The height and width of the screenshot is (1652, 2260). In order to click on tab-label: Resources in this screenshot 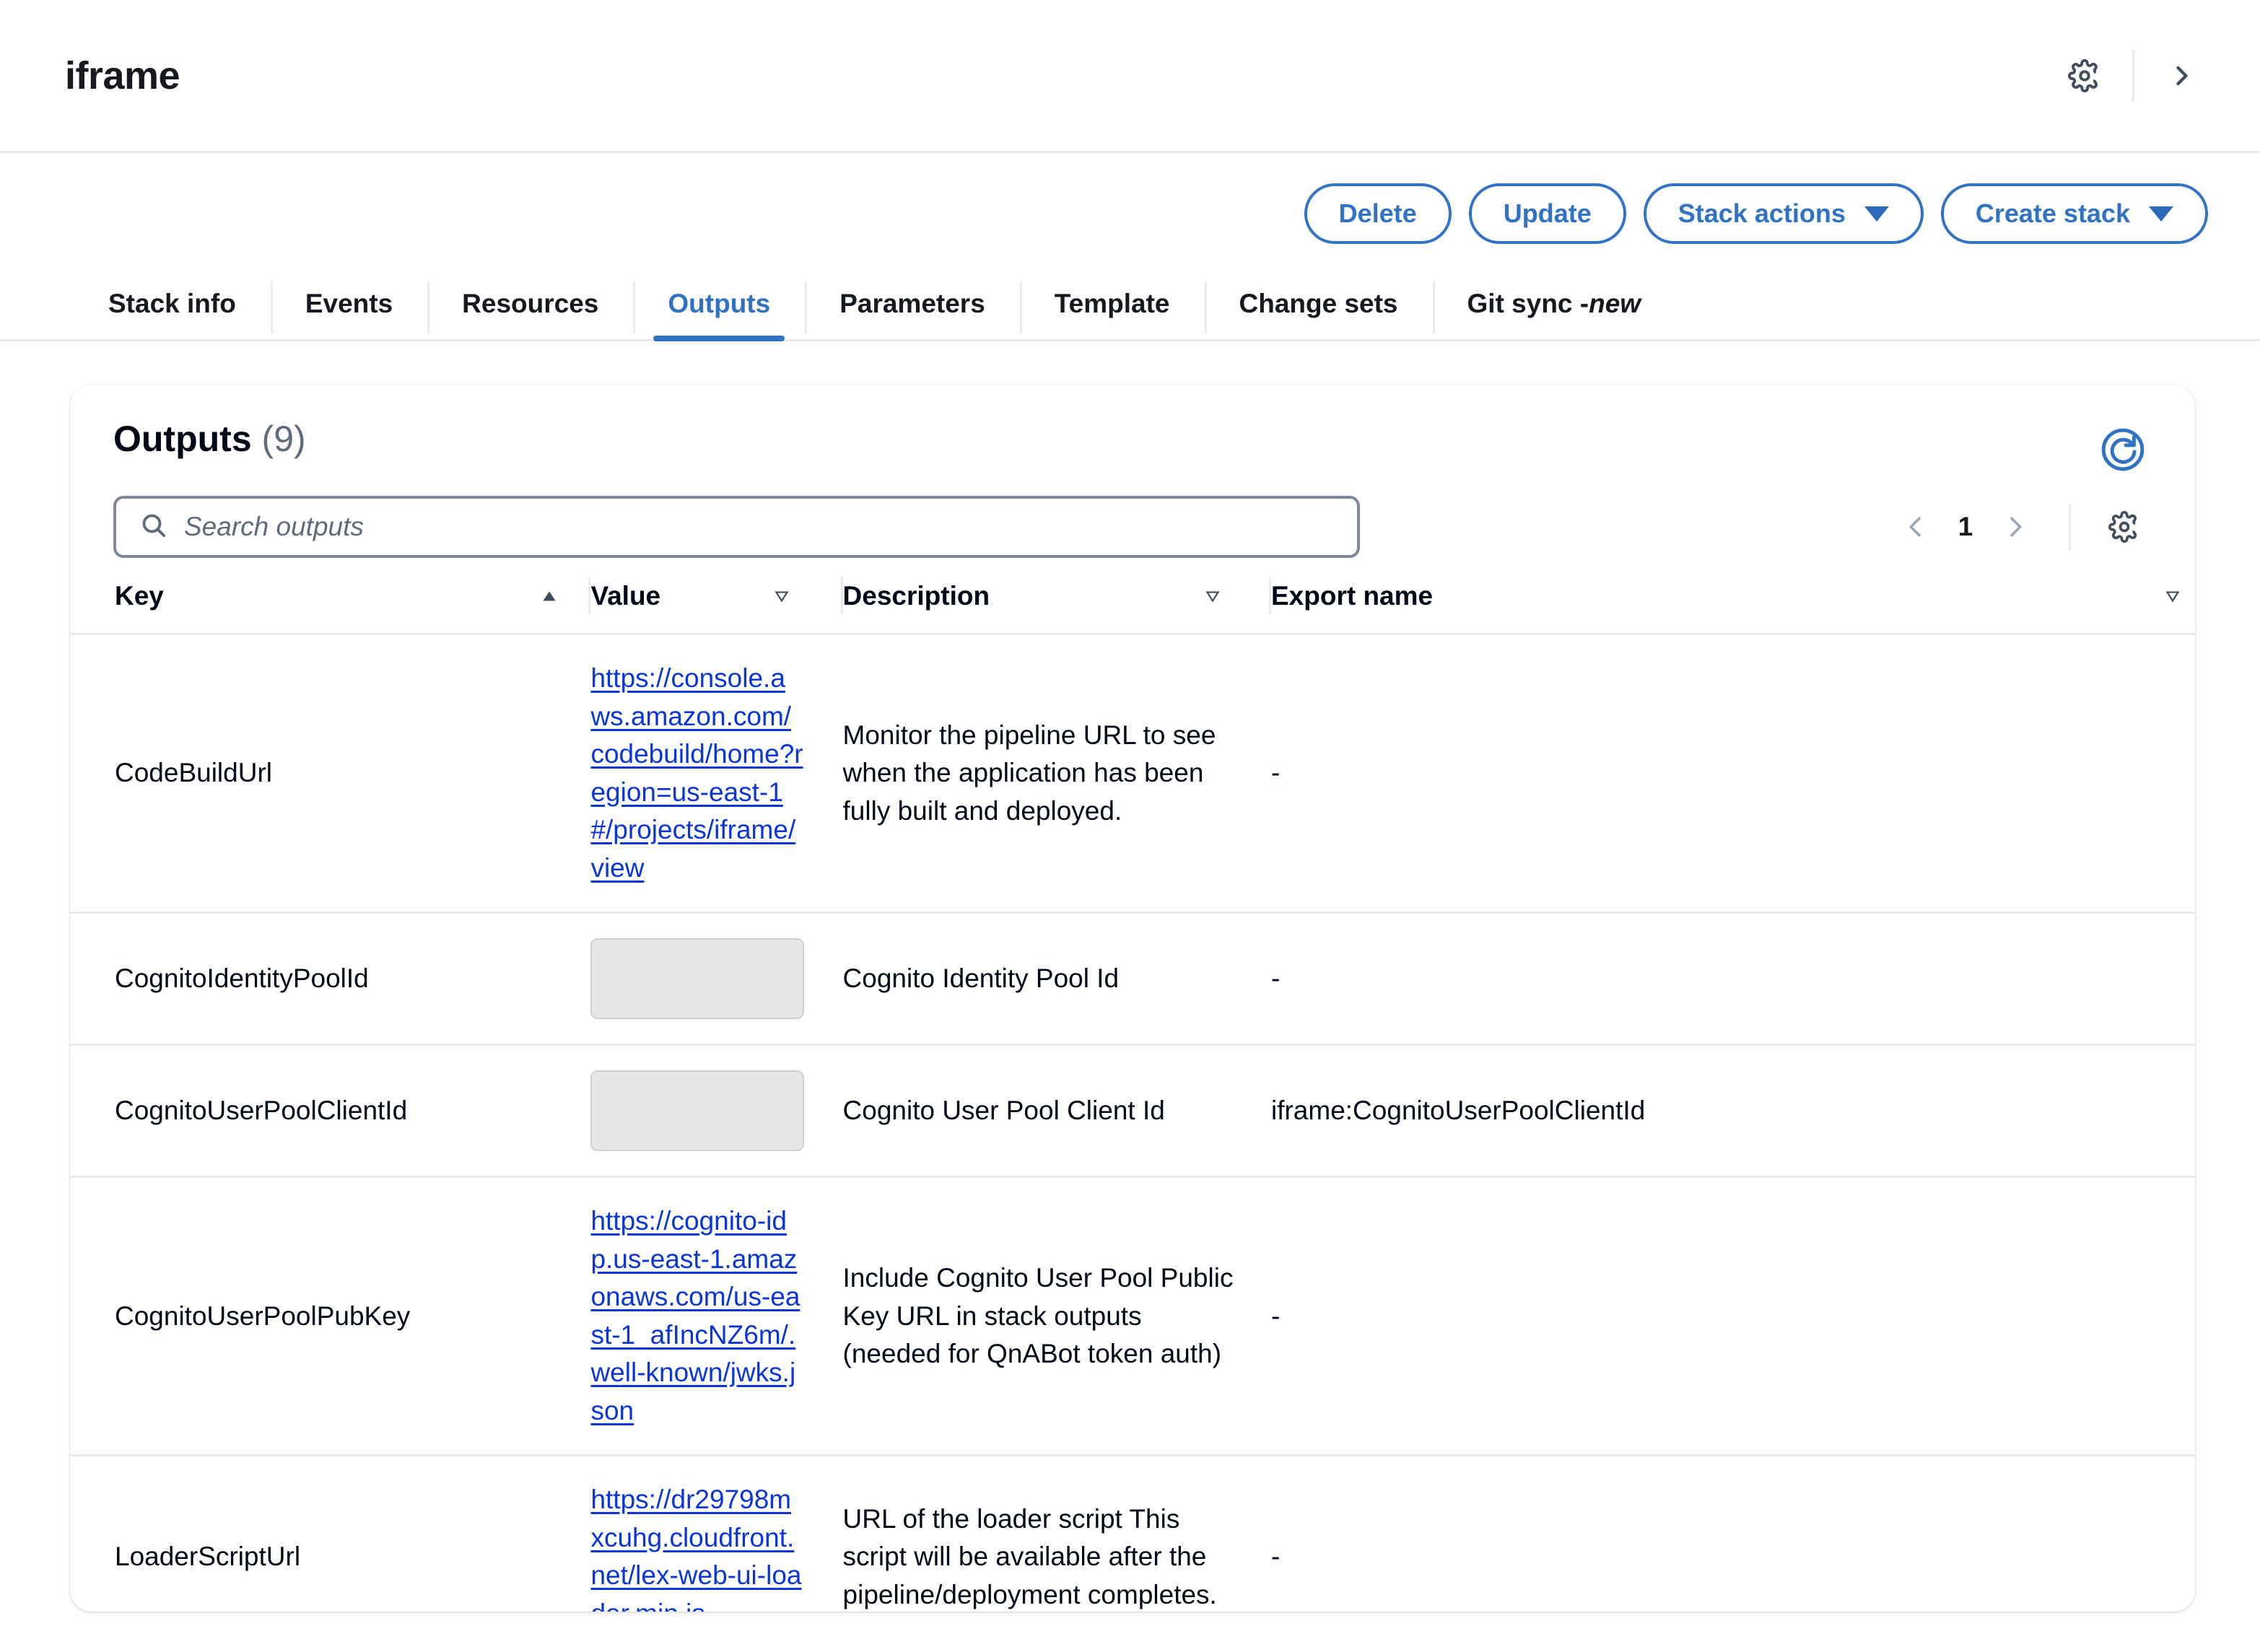, I will do `click(530, 303)`.